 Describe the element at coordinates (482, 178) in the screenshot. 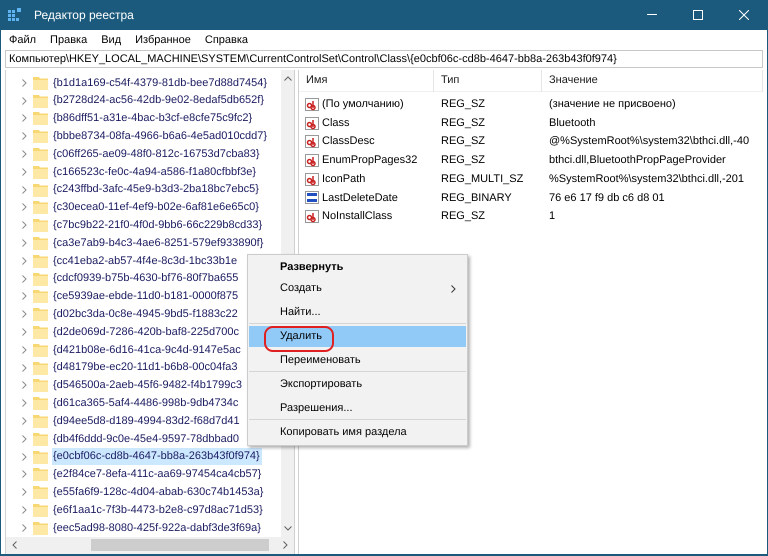

I see `value-type: REG_MULTI_SZ` at that location.